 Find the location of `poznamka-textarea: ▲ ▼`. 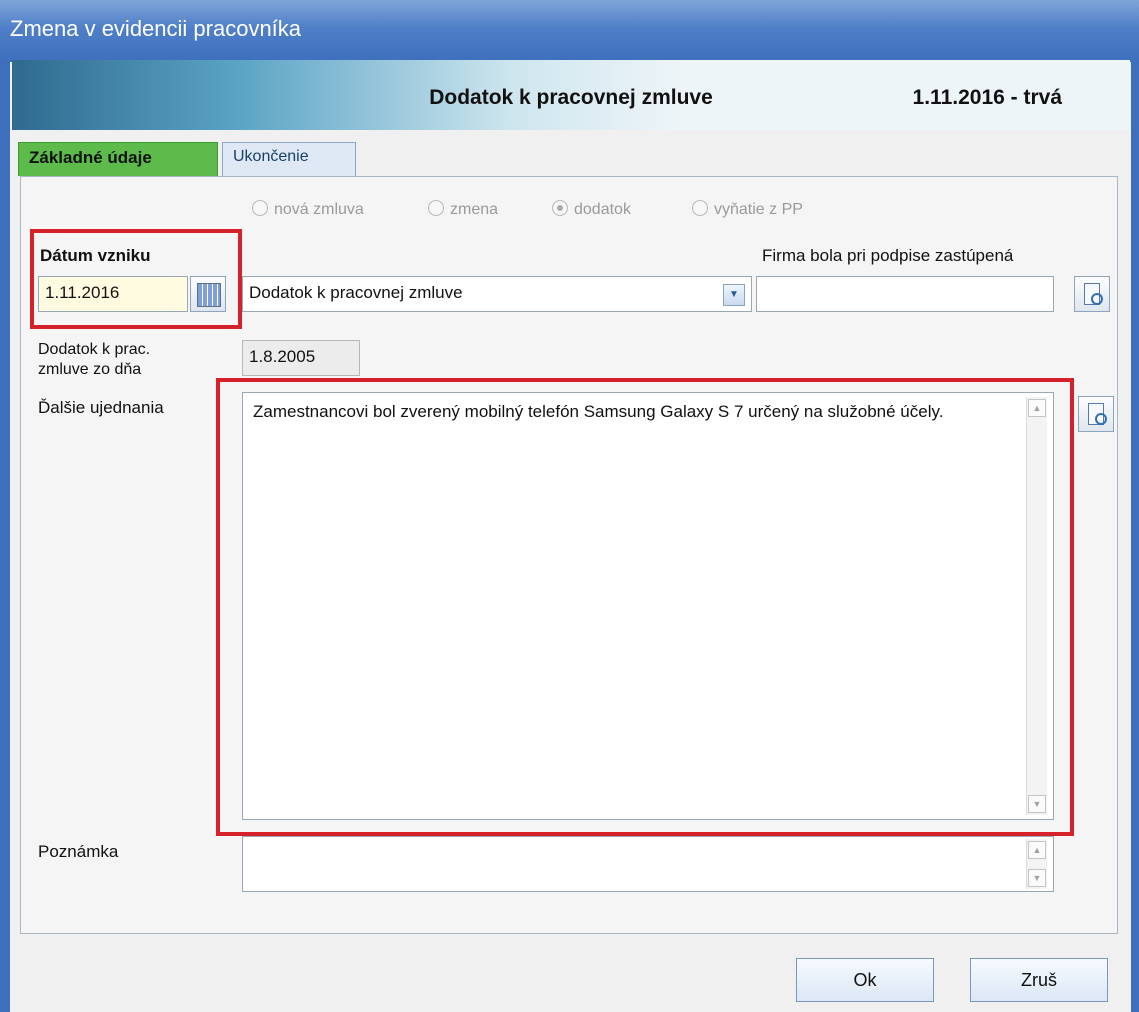

poznamka-textarea: ▲ ▼ is located at coordinates (648, 864).